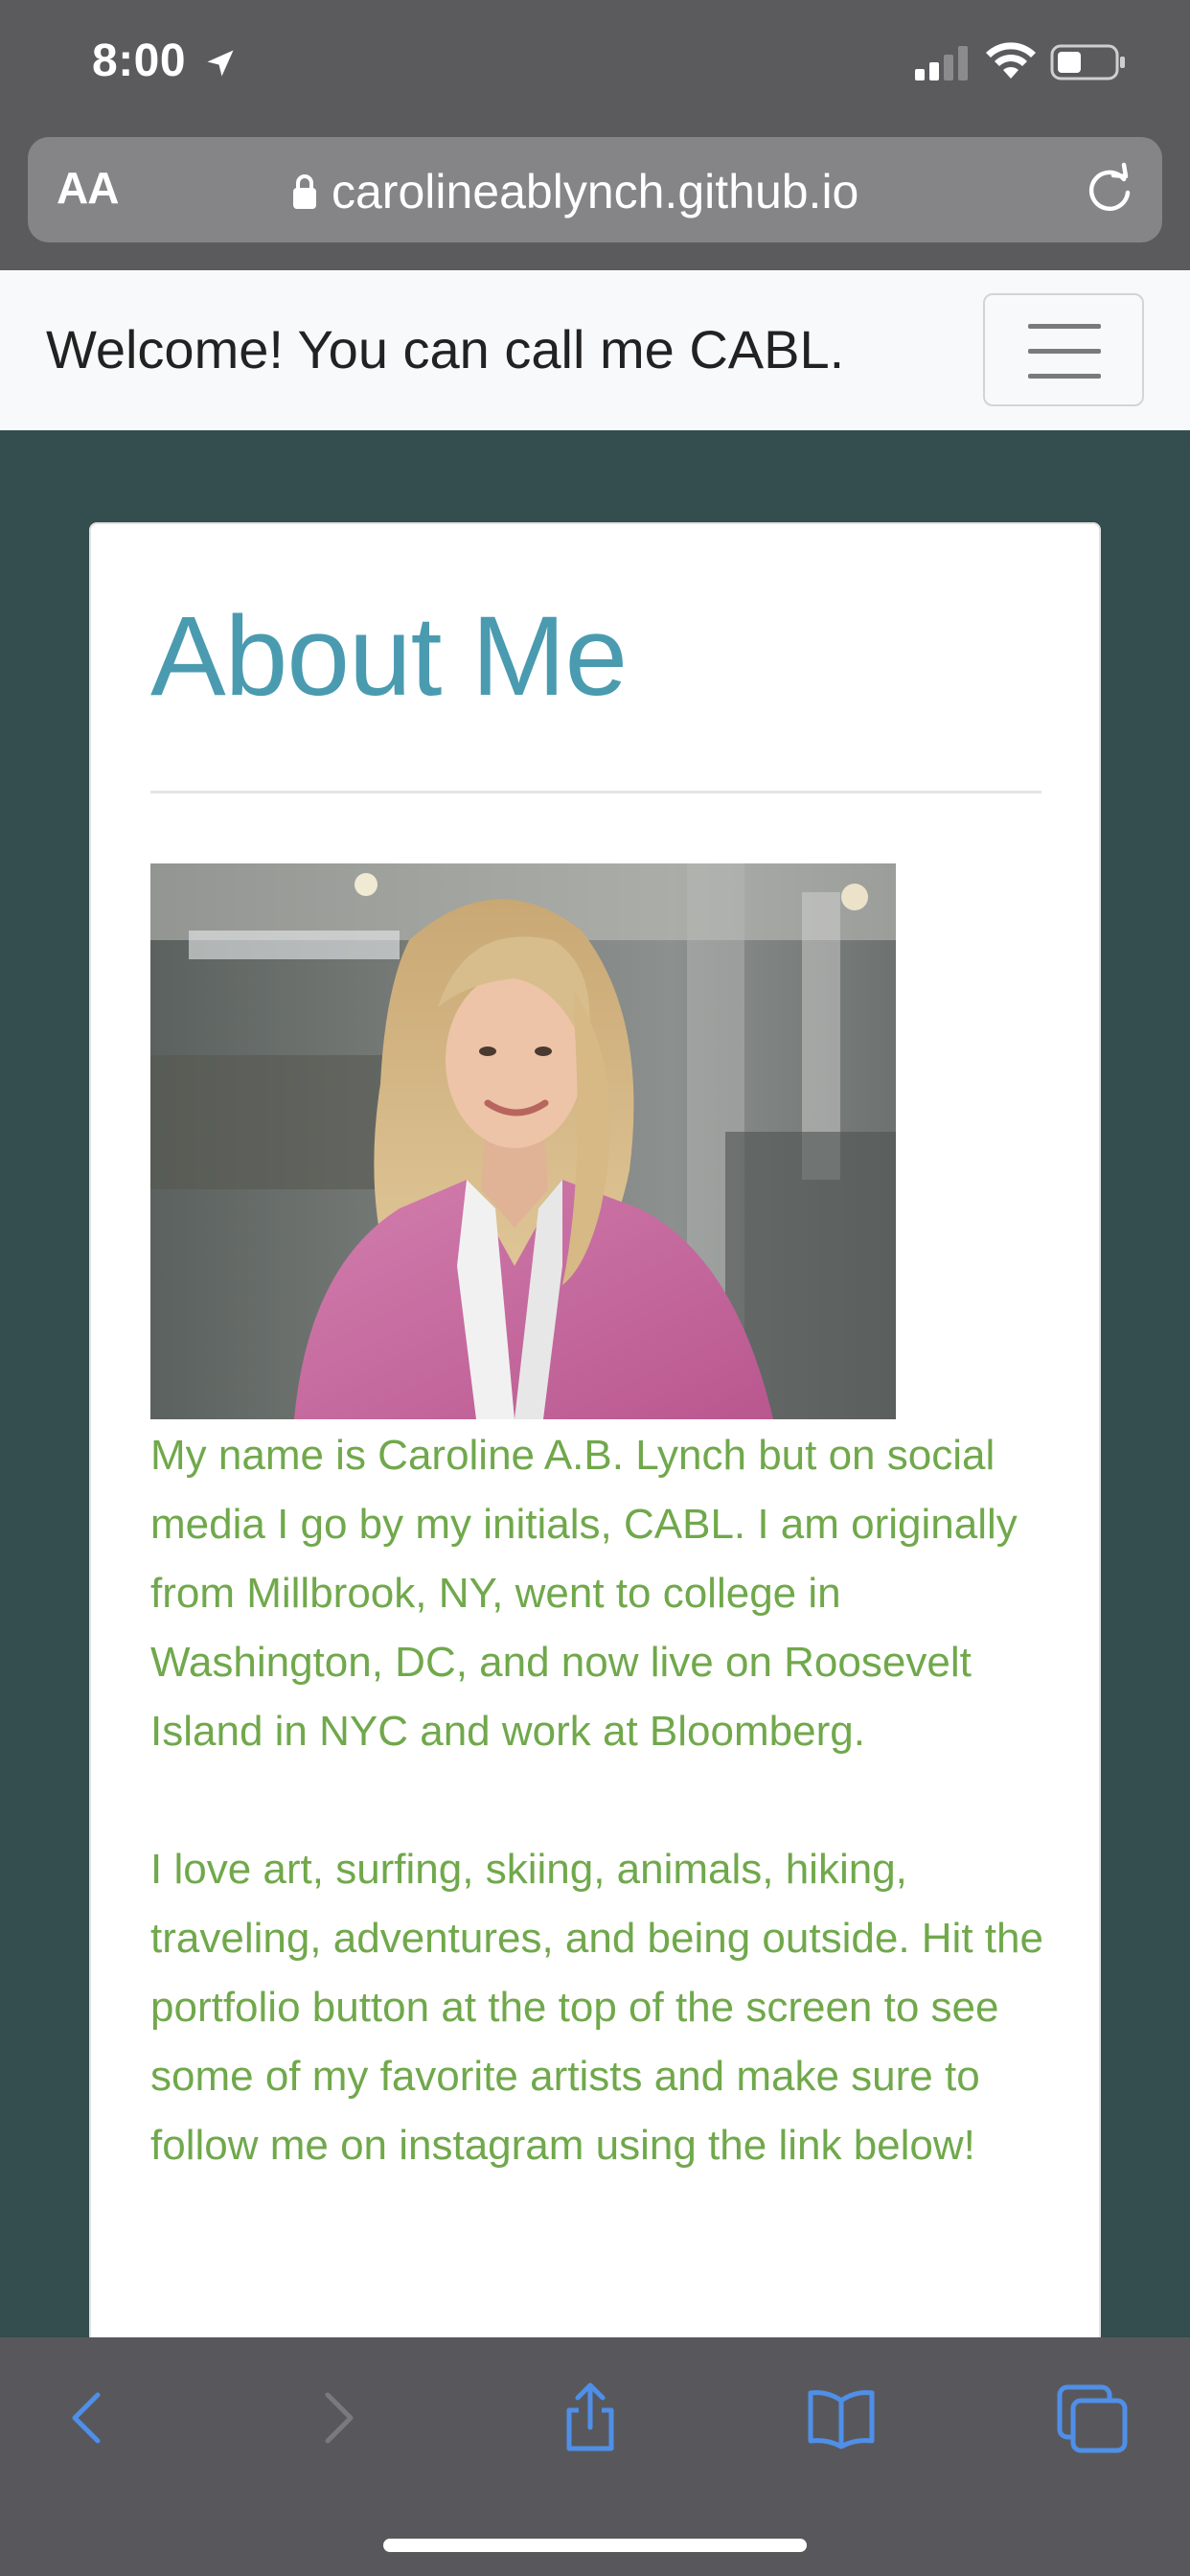 Image resolution: width=1190 pixels, height=2576 pixels. Describe the element at coordinates (221, 63) in the screenshot. I see `location-arrow-icon` at that location.